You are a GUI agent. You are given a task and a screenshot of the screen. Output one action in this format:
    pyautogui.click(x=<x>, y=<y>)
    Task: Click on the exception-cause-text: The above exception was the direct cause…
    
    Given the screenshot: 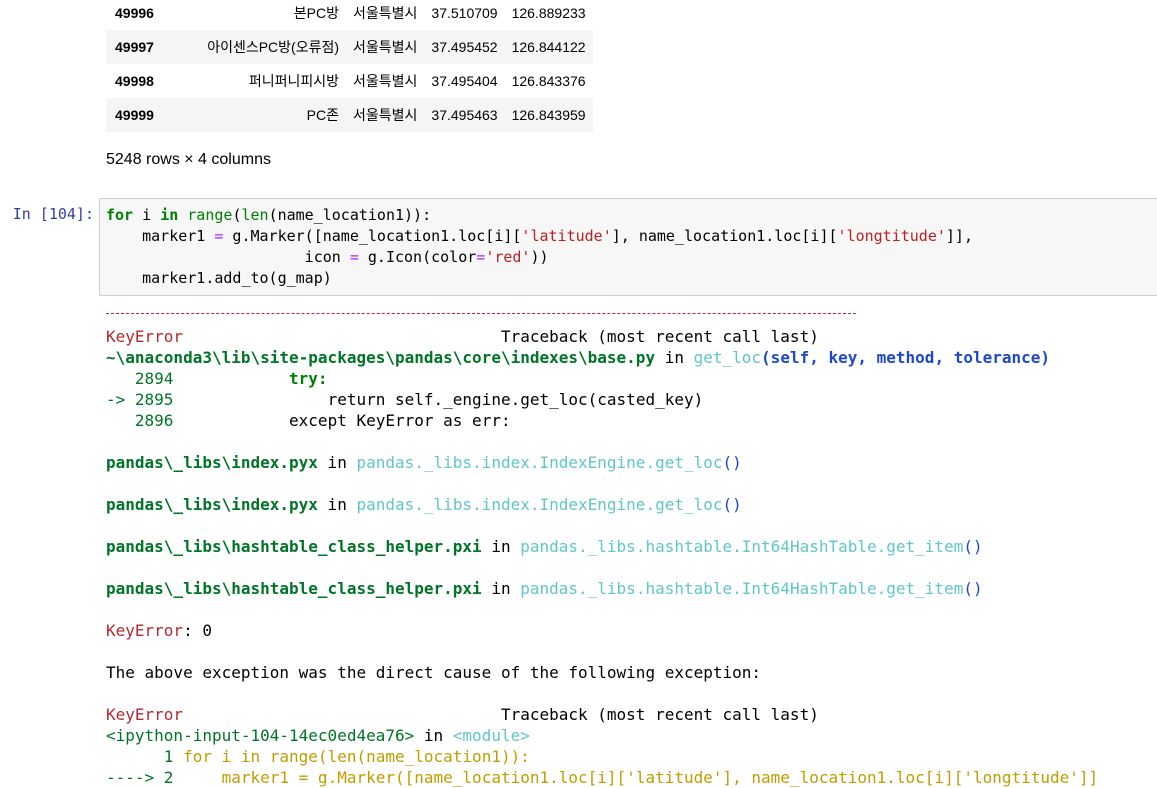 What is the action you would take?
    pyautogui.click(x=434, y=672)
    